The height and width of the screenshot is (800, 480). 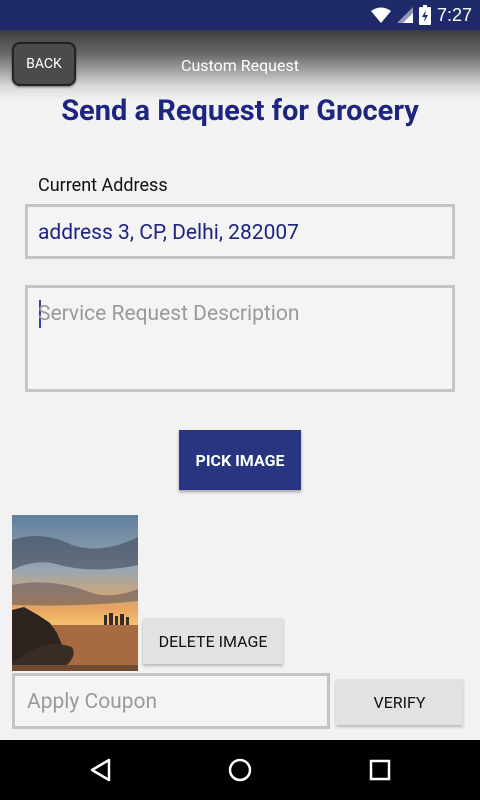 I want to click on nav-home-button, so click(x=240, y=770).